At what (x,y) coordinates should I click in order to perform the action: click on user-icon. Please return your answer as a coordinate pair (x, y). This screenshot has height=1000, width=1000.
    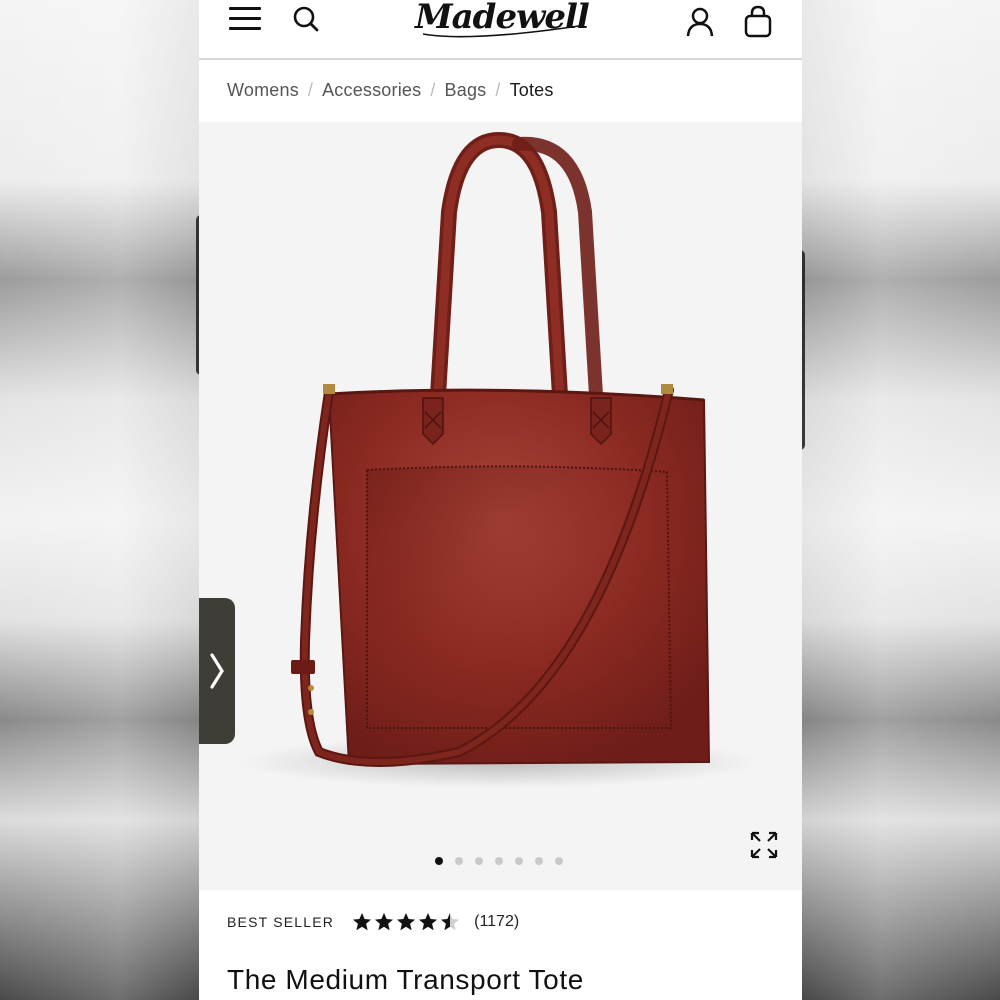
    Looking at the image, I should click on (700, 22).